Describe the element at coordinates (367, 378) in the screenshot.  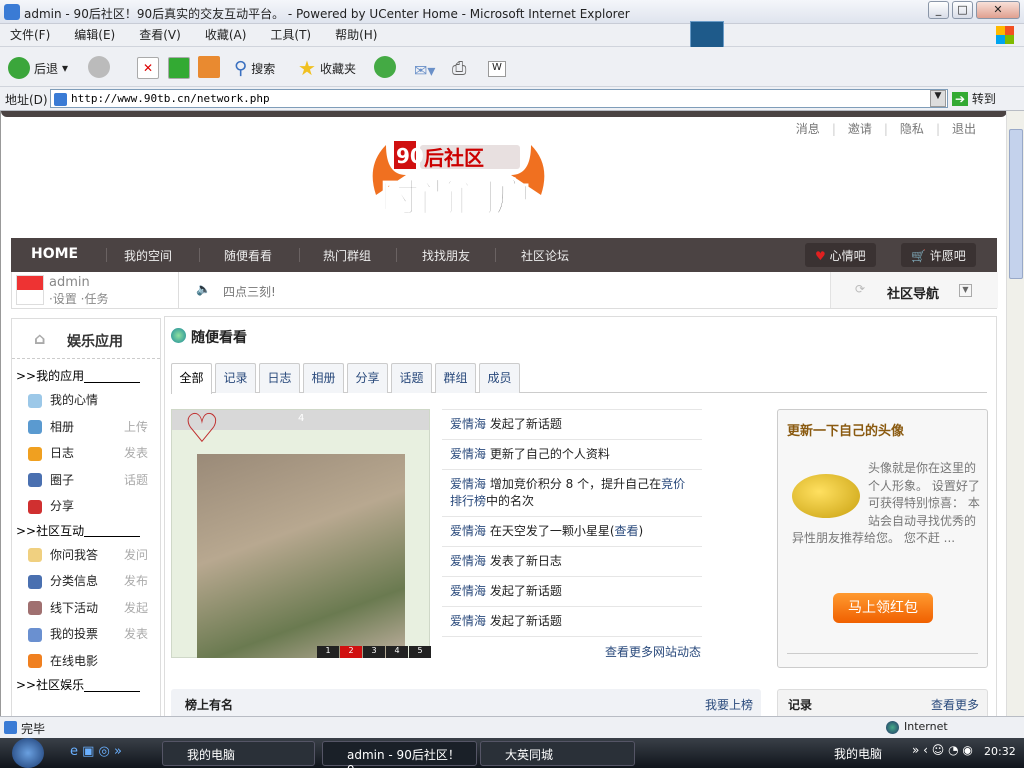
I see `tab-shares: 分享` at that location.